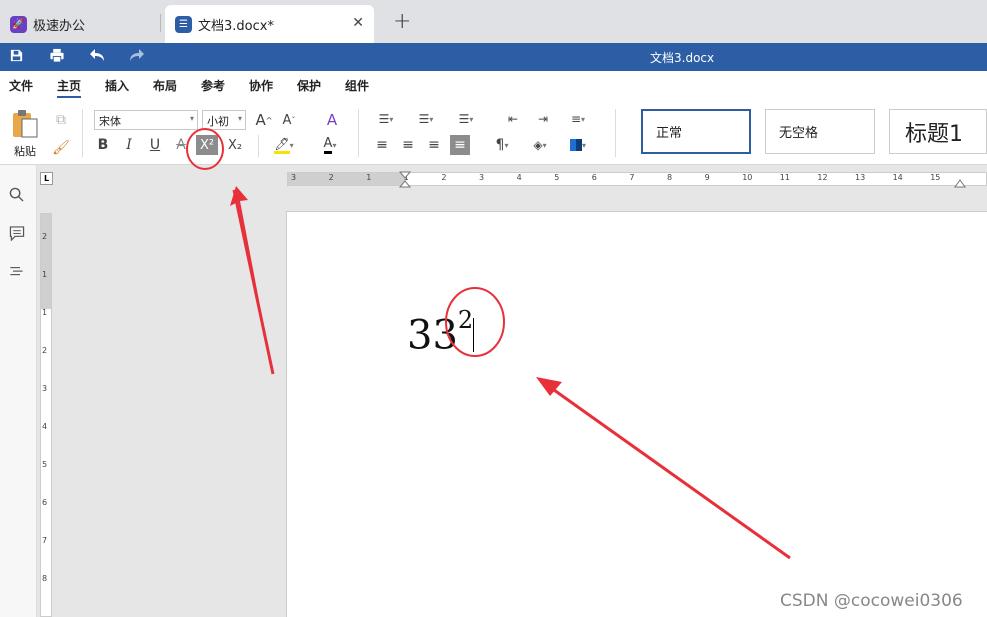 This screenshot has width=987, height=617. What do you see at coordinates (16, 196) in the screenshot?
I see `search-icon` at bounding box center [16, 196].